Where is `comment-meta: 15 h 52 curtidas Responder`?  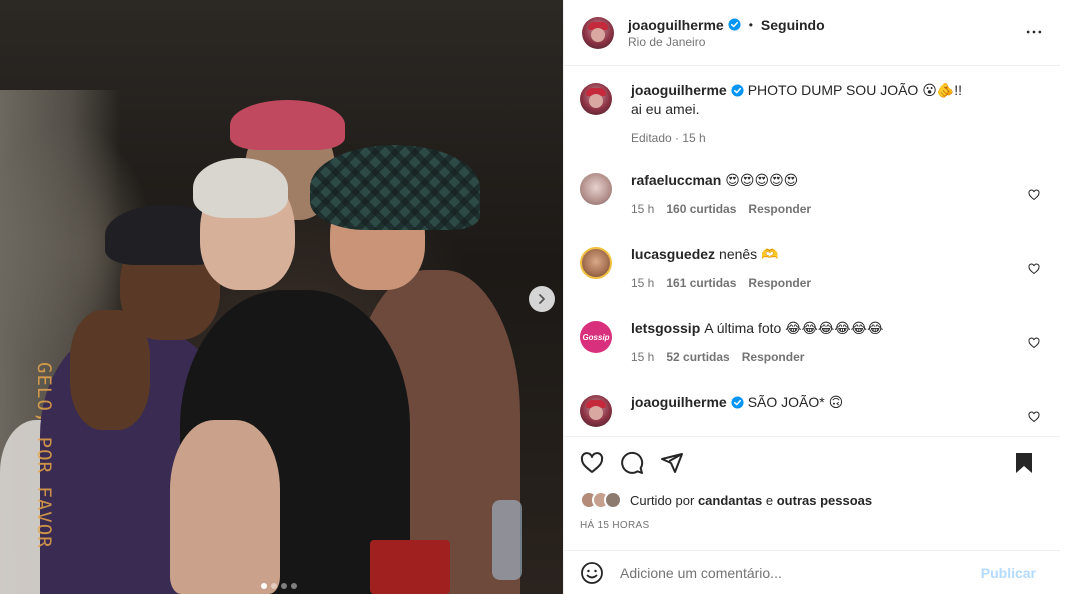
comment-meta: 15 h 52 curtidas Responder is located at coordinates (820, 357).